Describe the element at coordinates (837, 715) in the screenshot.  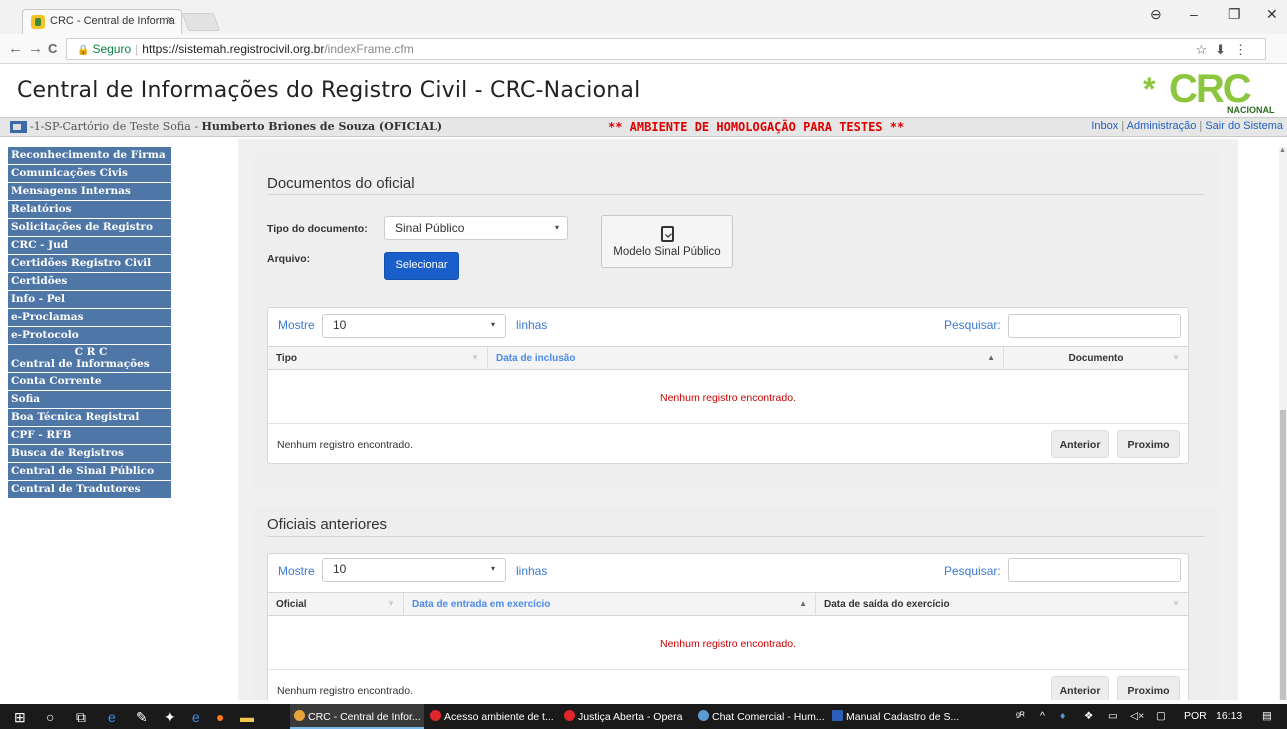
I see `word-icon` at that location.